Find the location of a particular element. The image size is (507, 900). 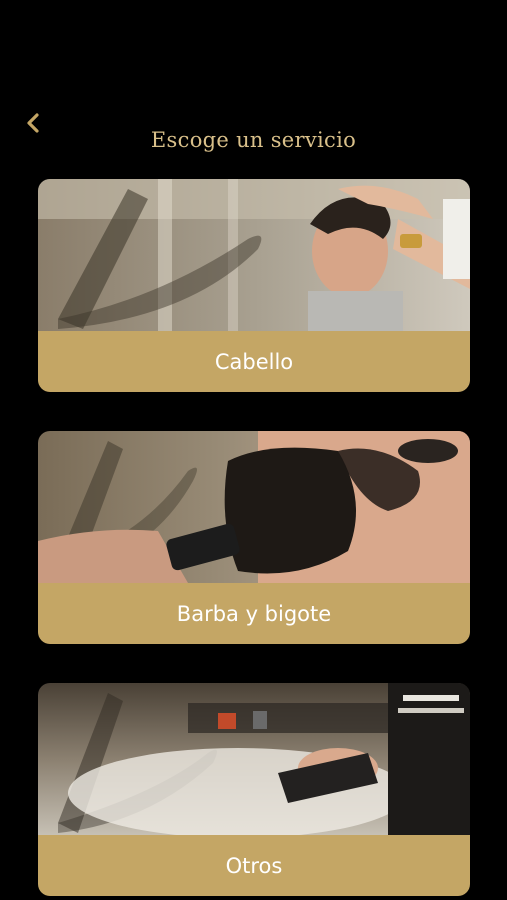

service-label: Otros is located at coordinates (254, 865).